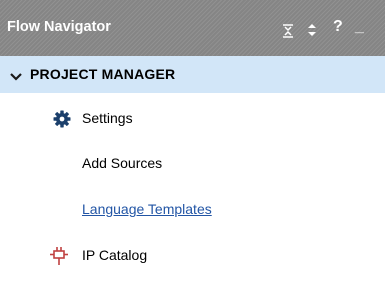 Image resolution: width=385 pixels, height=287 pixels. Describe the element at coordinates (338, 27) in the screenshot. I see `help-icon: ?` at that location.